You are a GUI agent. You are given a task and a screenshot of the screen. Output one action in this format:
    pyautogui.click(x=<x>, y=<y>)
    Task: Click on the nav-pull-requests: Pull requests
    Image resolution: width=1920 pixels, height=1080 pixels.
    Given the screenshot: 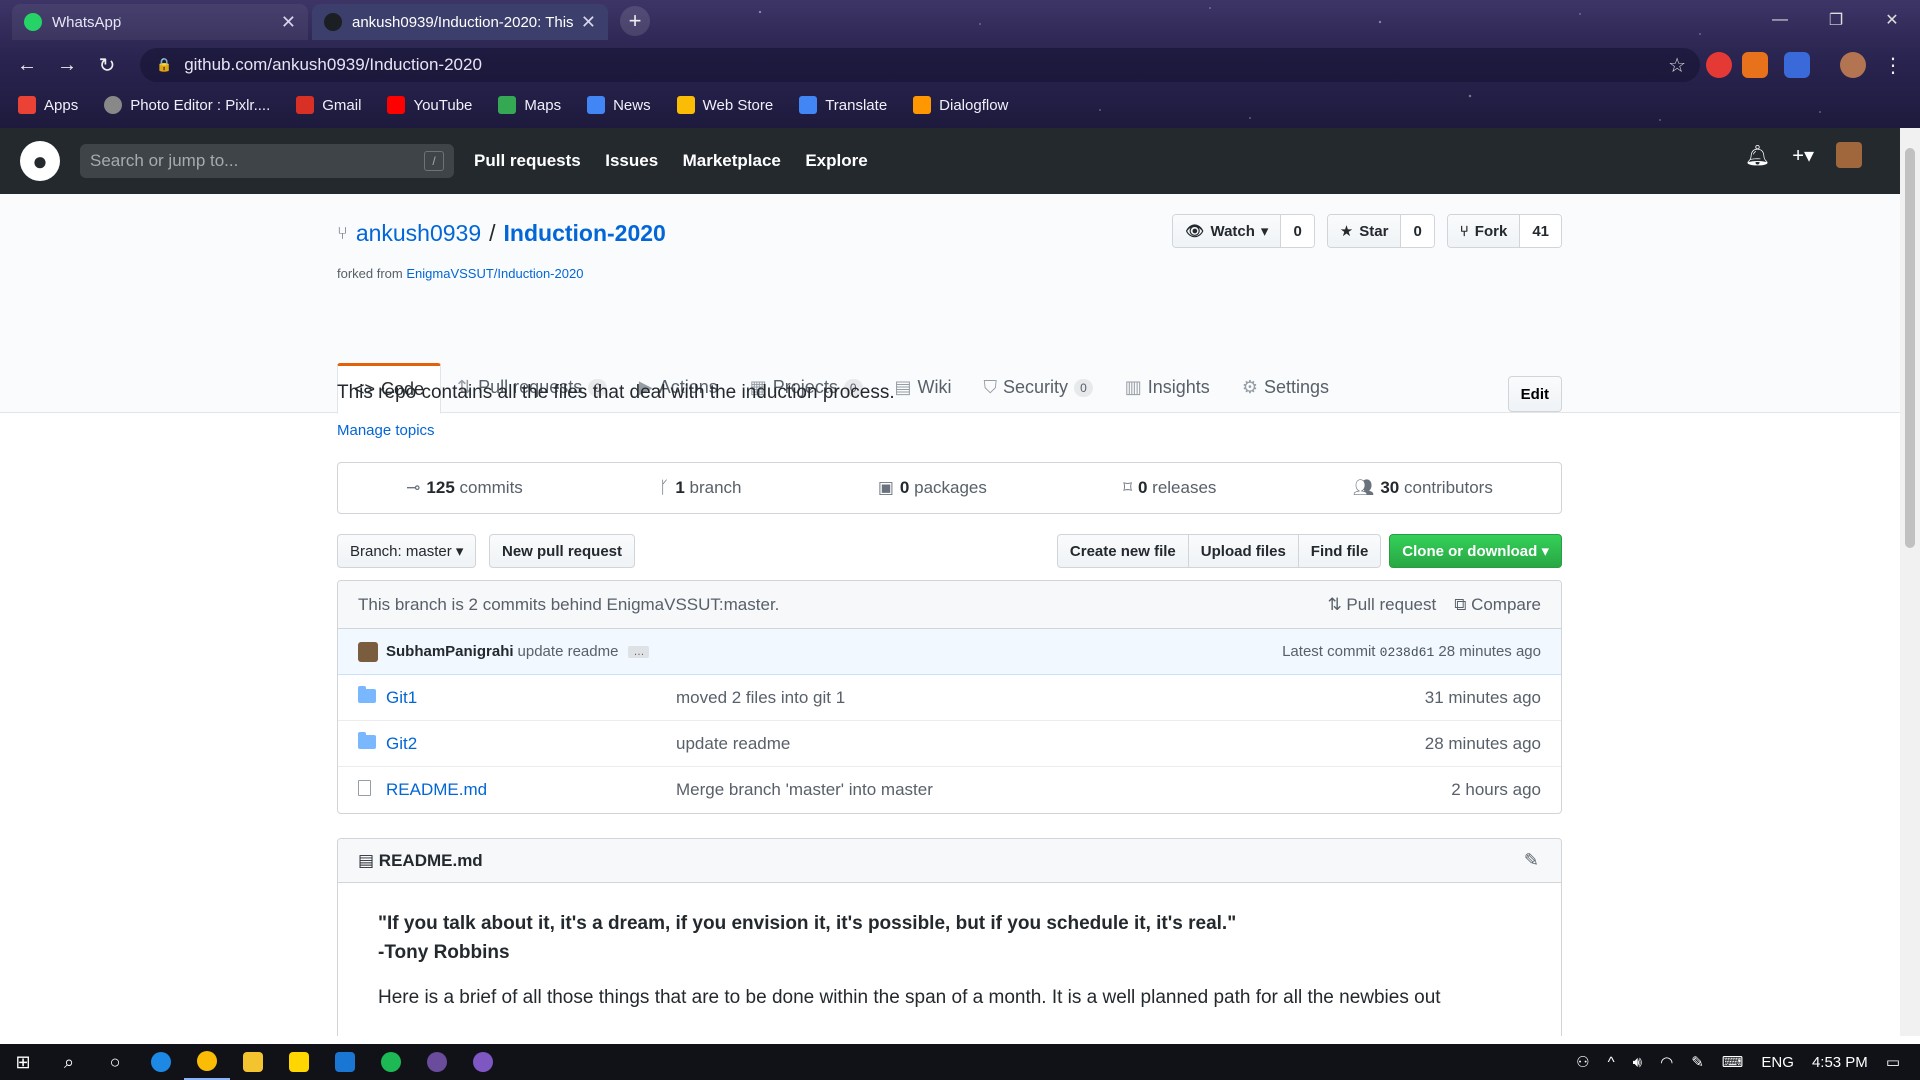 What is the action you would take?
    pyautogui.click(x=527, y=160)
    